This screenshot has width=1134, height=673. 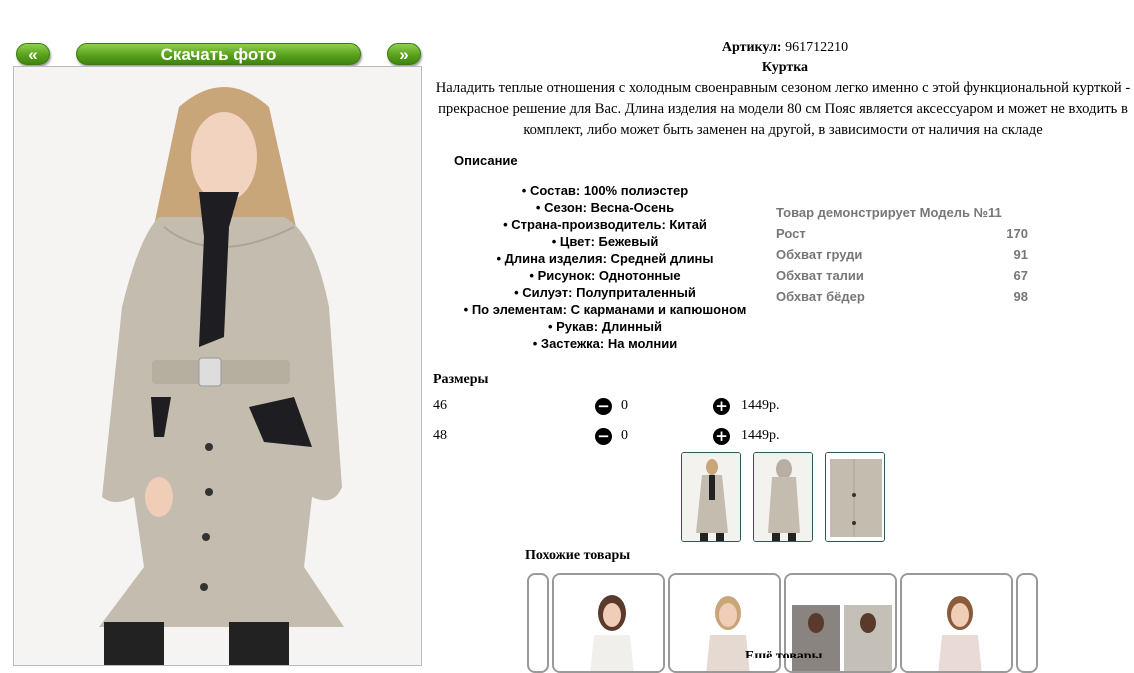 I want to click on size-row-48: 48 − 0 + 1449р., so click(x=643, y=439).